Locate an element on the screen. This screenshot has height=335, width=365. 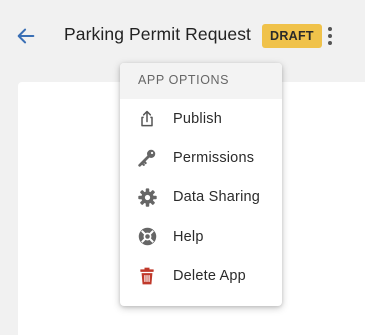
menu-heading: APP OPTIONS is located at coordinates (201, 81).